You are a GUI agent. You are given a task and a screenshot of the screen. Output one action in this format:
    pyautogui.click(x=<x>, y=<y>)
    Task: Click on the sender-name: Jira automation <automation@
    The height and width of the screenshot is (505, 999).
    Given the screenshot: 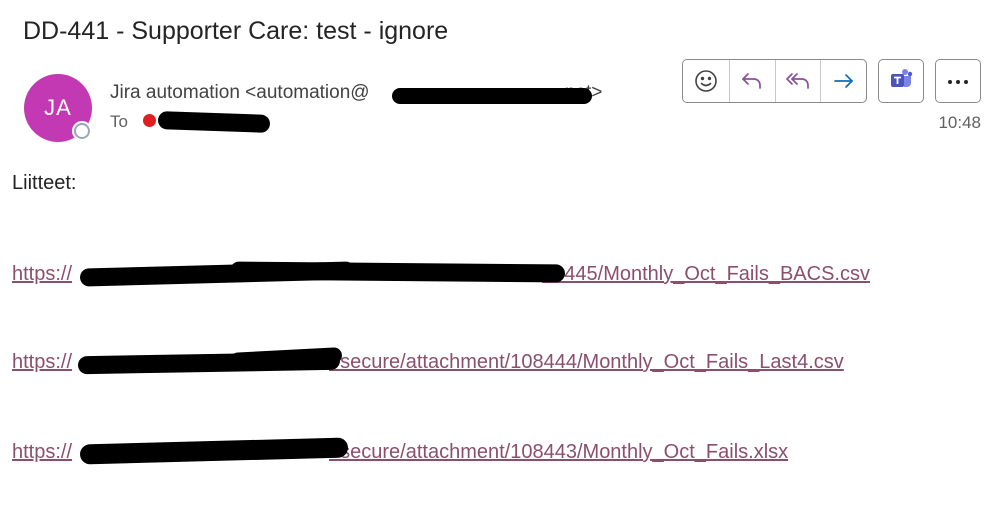 What is the action you would take?
    pyautogui.click(x=240, y=92)
    